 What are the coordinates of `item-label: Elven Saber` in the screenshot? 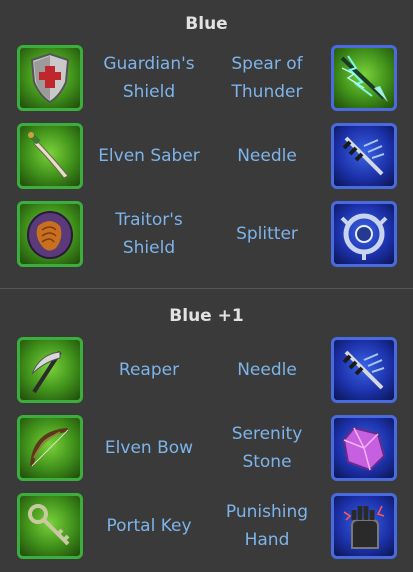 It's located at (149, 156).